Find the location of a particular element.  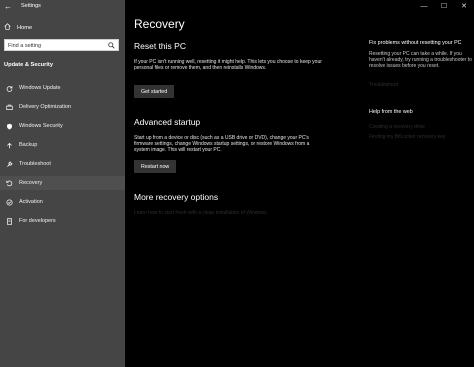

sidebar-item-activation: Activation is located at coordinates (62, 202).